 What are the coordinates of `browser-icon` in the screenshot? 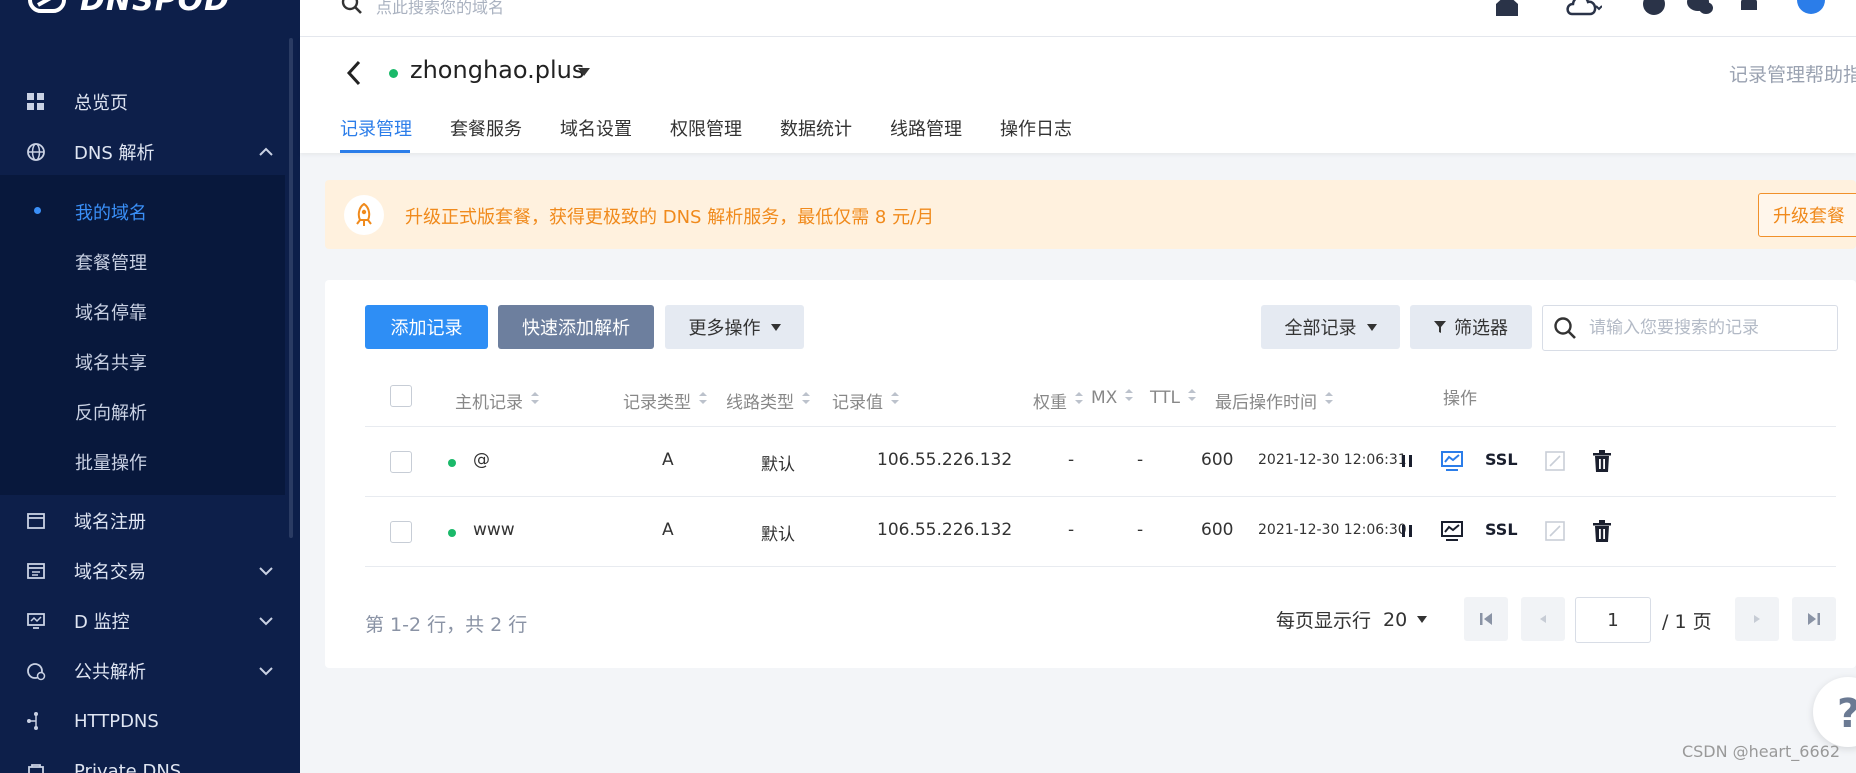 It's located at (36, 521).